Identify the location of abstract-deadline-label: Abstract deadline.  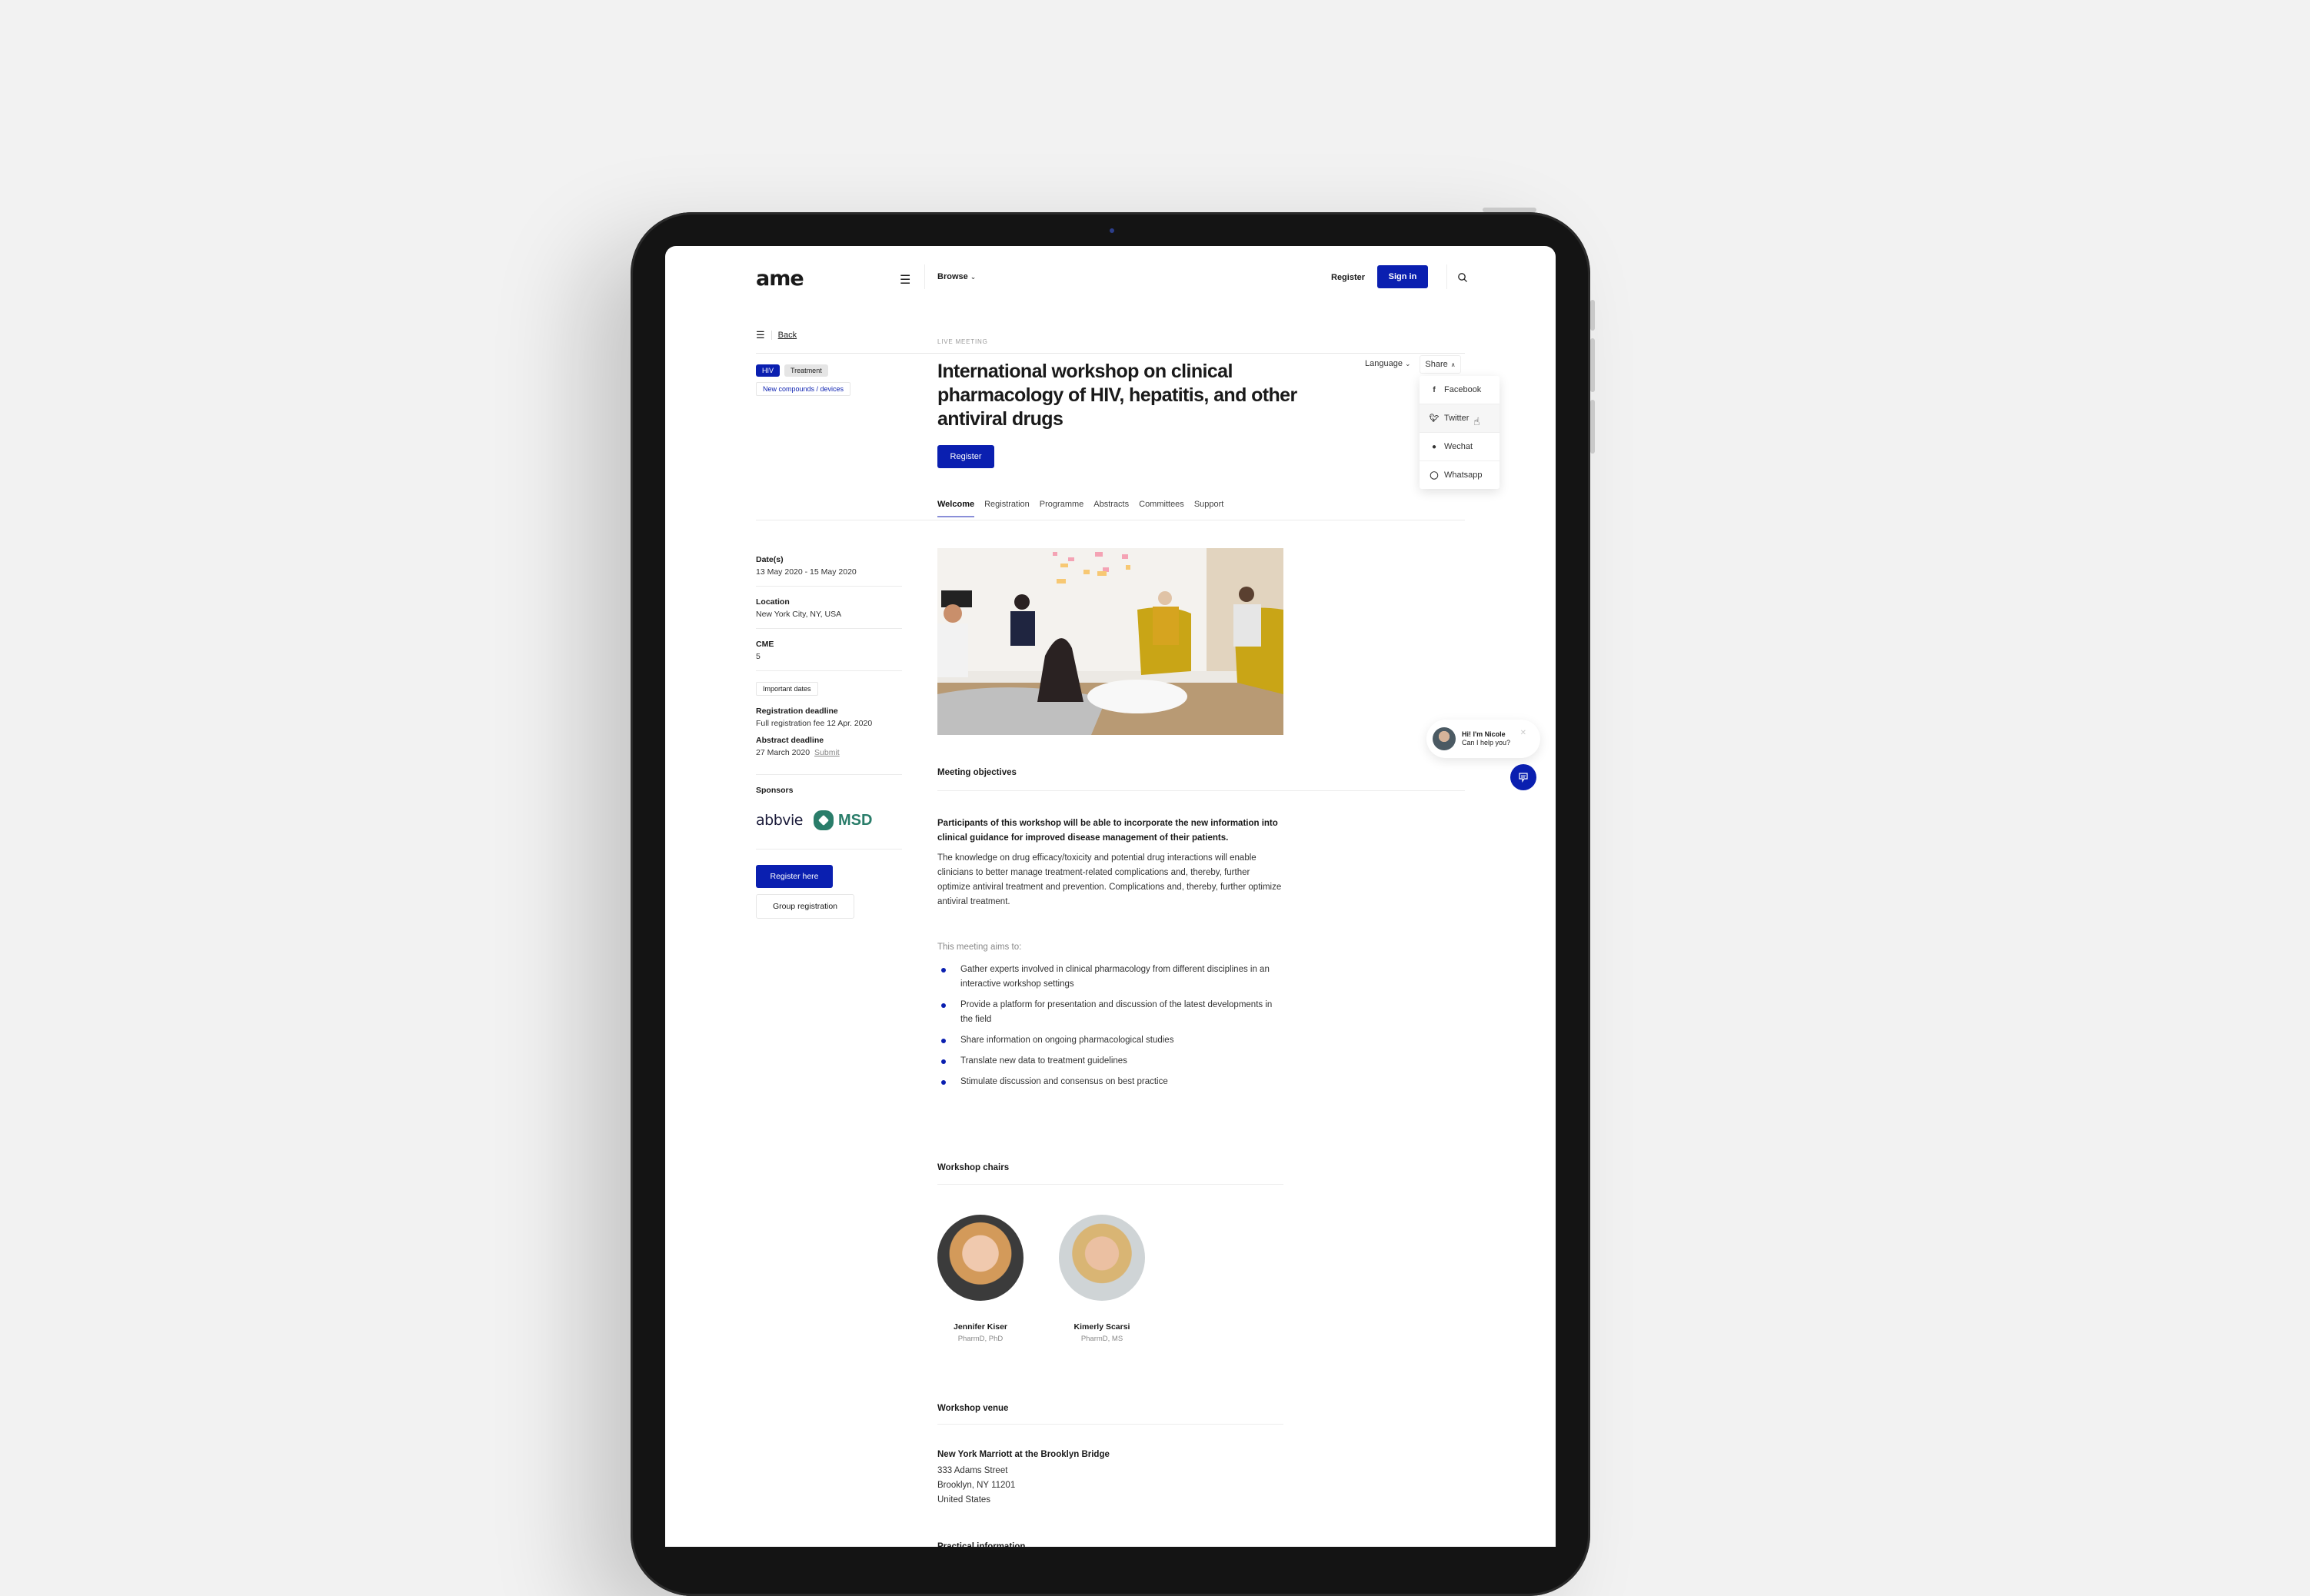
(790, 740).